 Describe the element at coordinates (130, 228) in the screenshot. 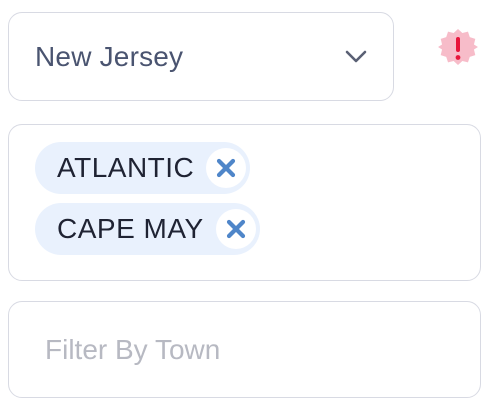

I see `county-chip-label: CAPE MAY` at that location.